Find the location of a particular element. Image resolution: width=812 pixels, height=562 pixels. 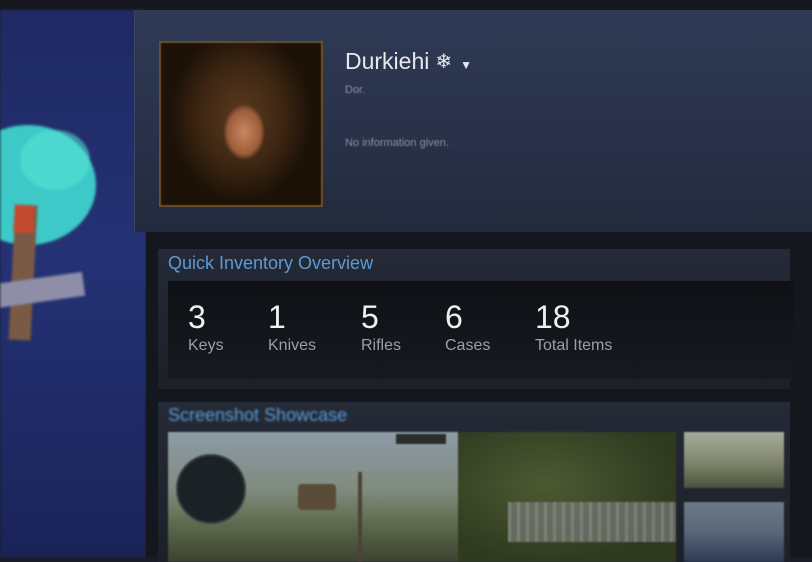

screenshot-main is located at coordinates (422, 497).